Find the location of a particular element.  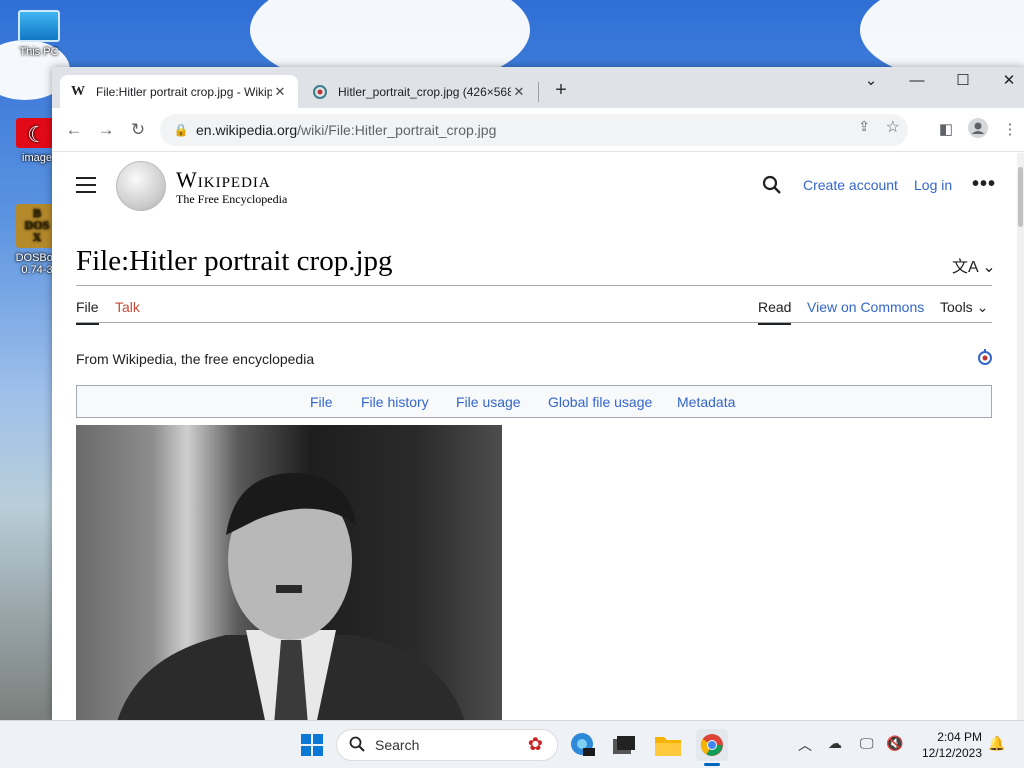

tools-label: Tools is located at coordinates (956, 307).